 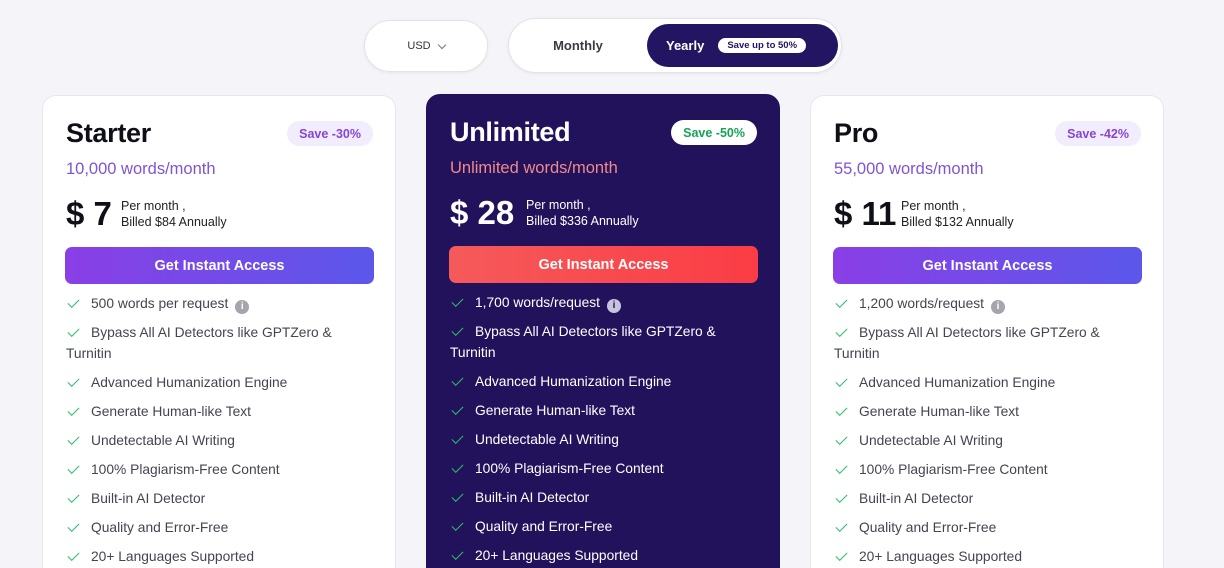 I want to click on feature-item: 1,200 words/request i, so click(x=989, y=304).